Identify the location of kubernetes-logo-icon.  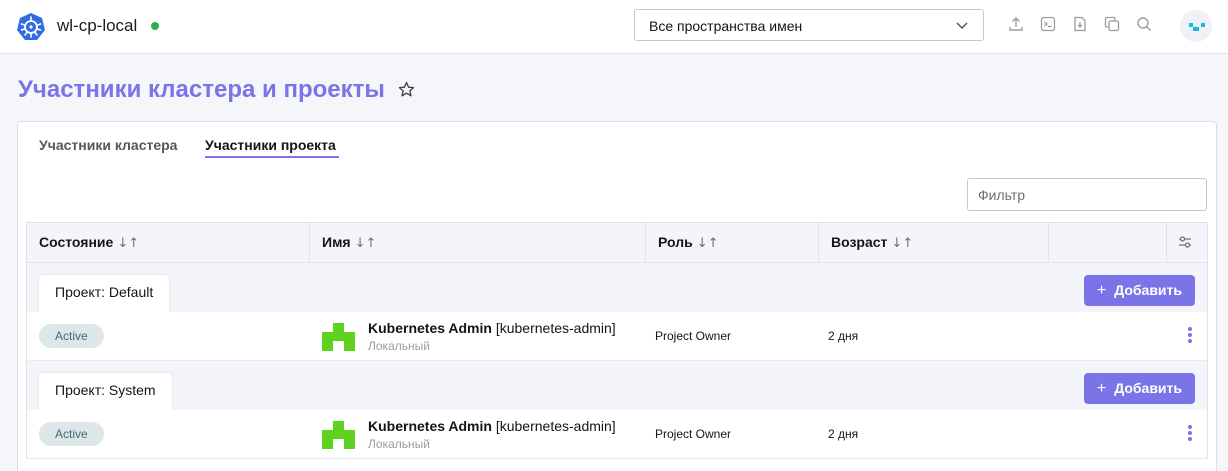
(31, 27).